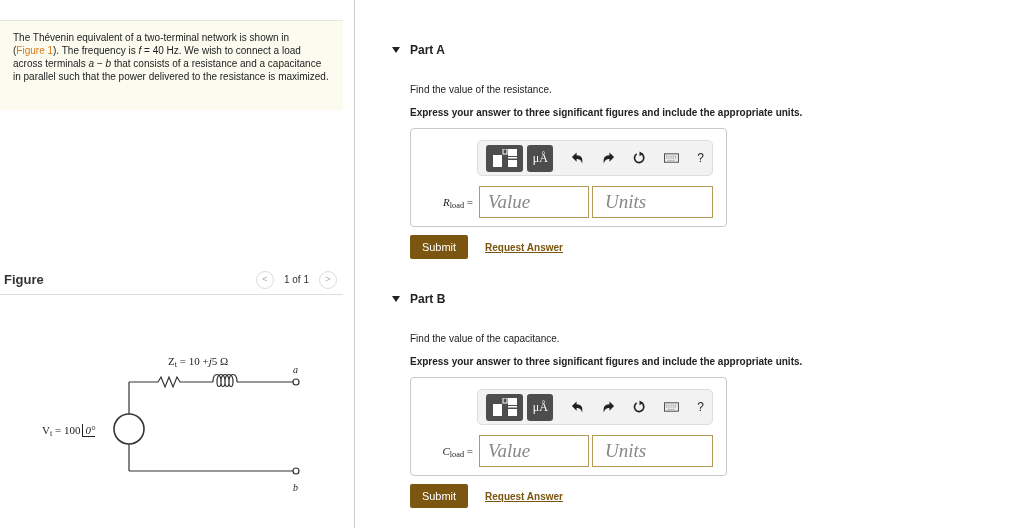 This screenshot has height=528, width=1024. I want to click on impedance-label: Z$_{t}$ = 10 +j5 Ω, so click(198, 362).